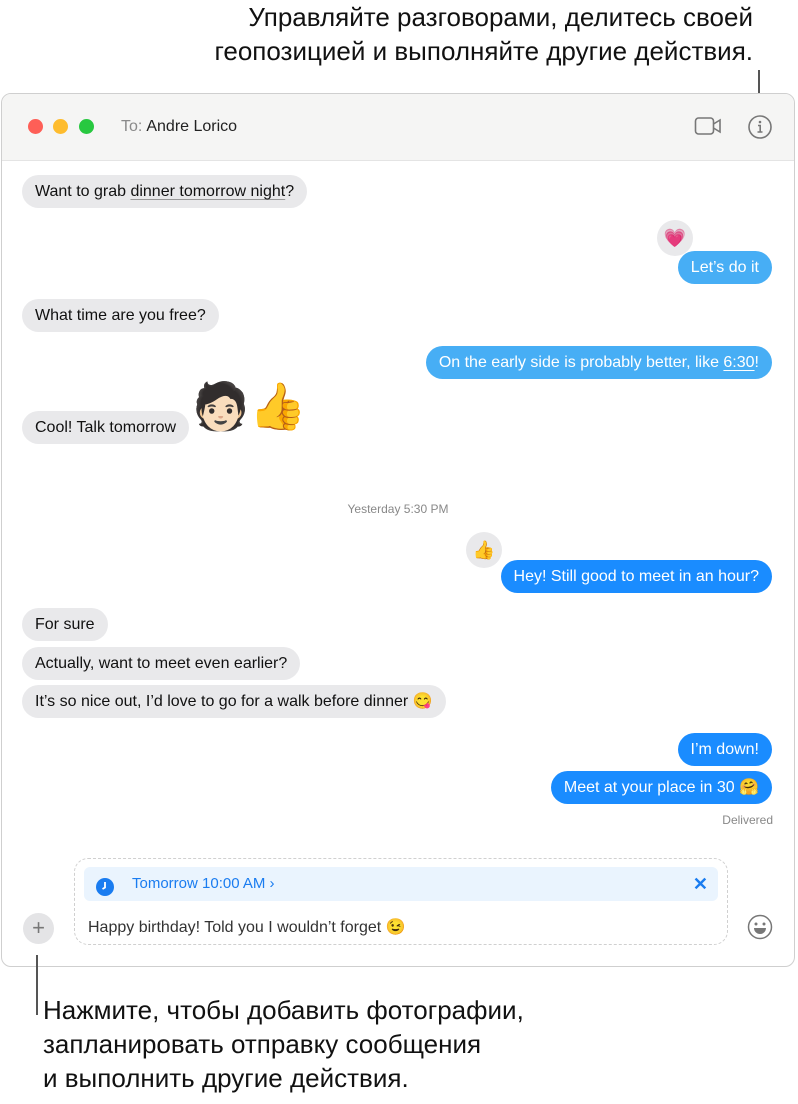 Image resolution: width=798 pixels, height=1104 pixels. I want to click on message-bubble: Hey! Still good to meet in an hour?, so click(636, 576).